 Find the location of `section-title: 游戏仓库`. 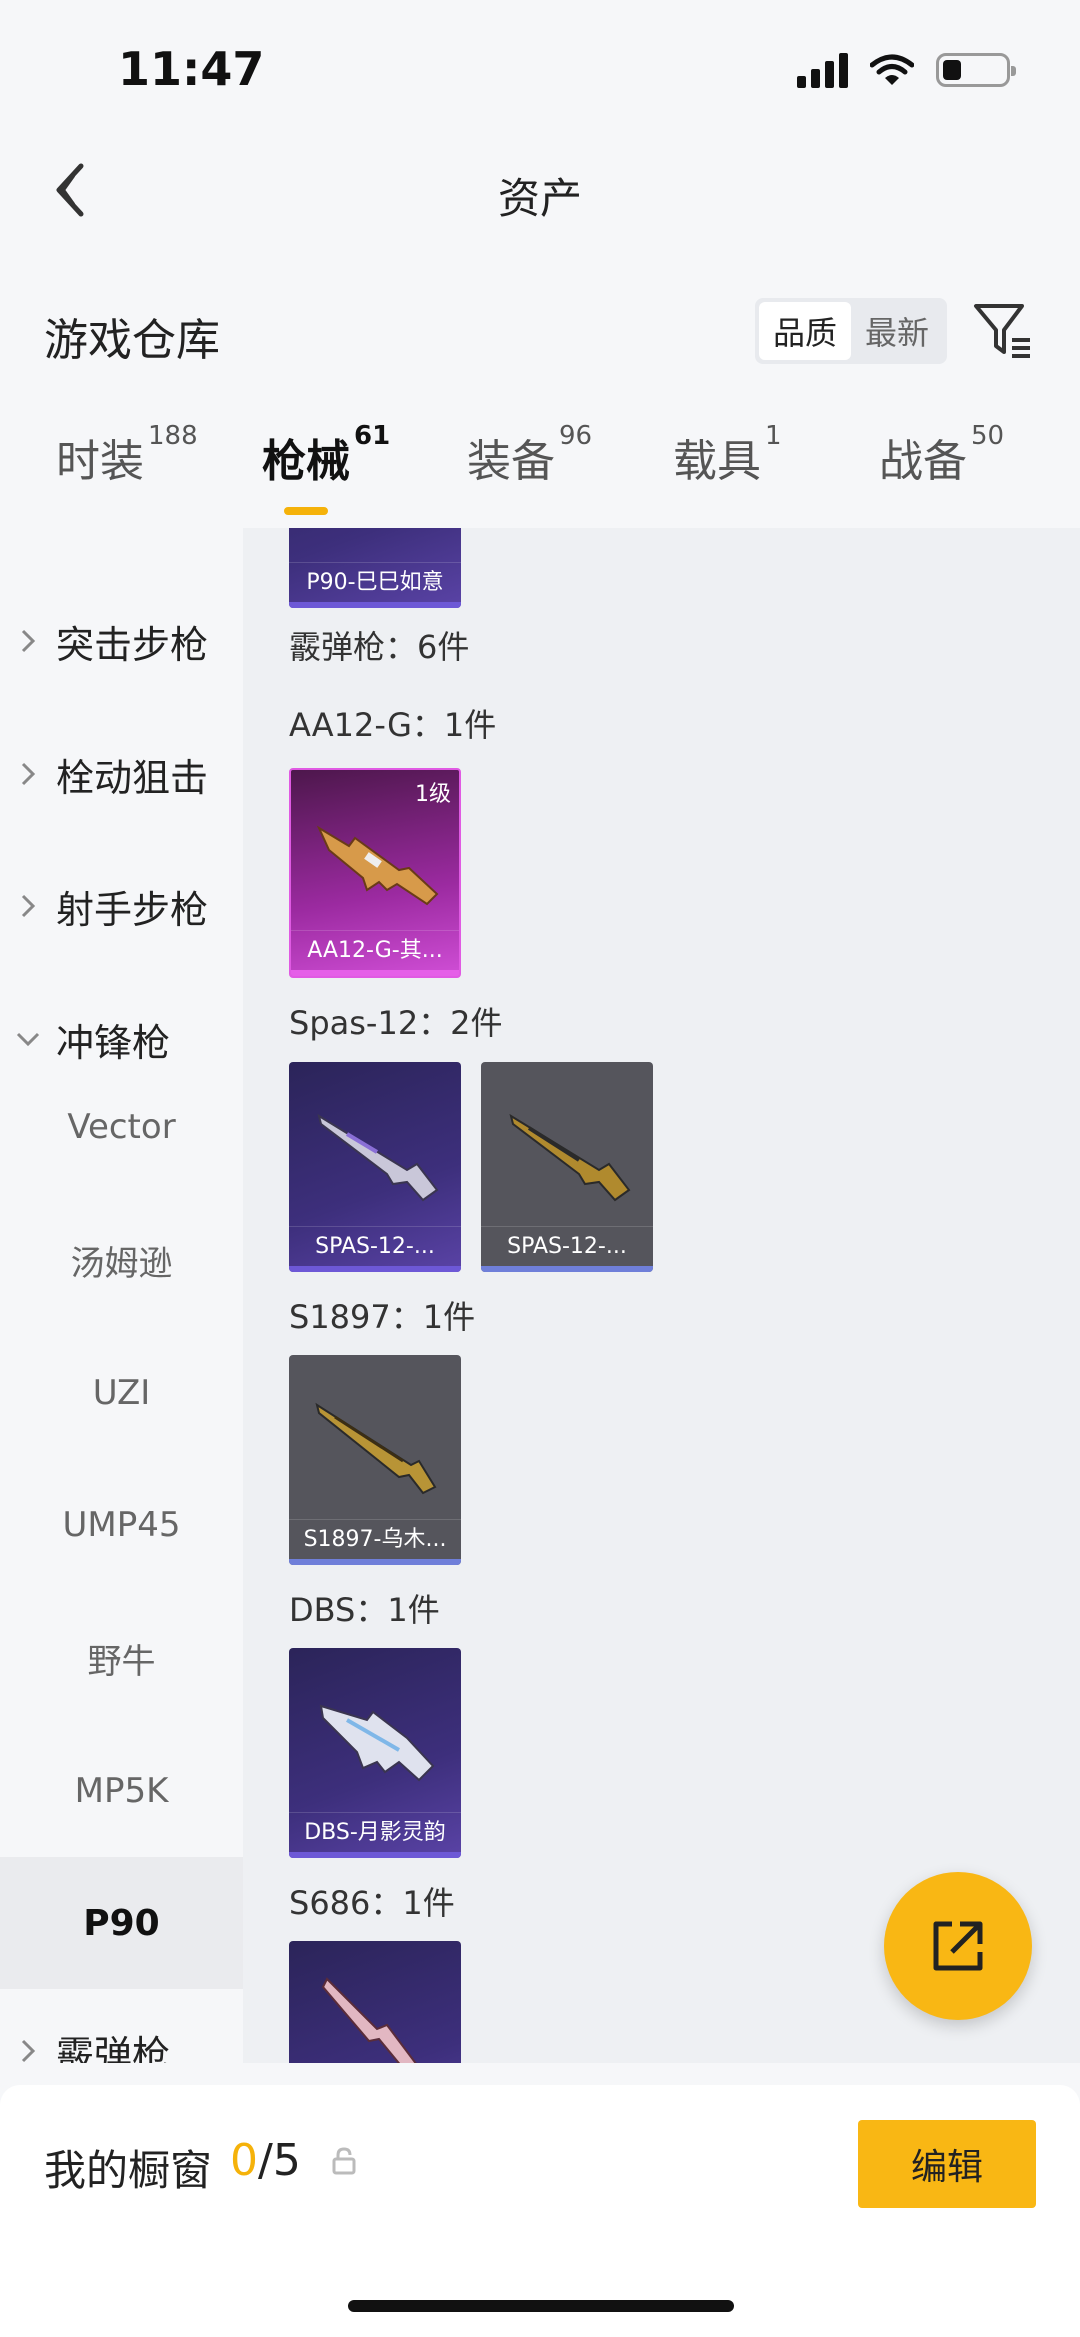

section-title: 游戏仓库 is located at coordinates (132, 340).